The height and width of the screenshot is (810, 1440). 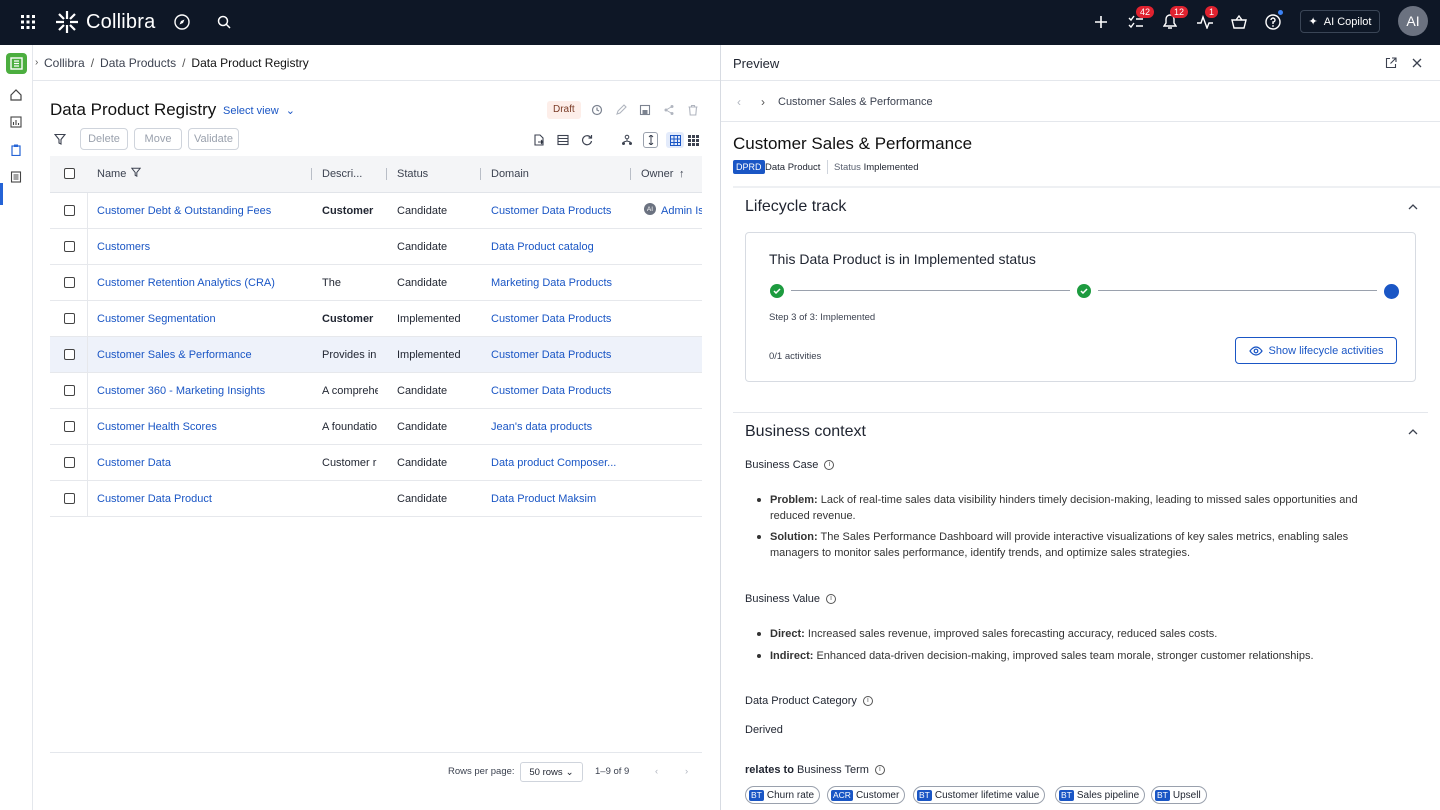 What do you see at coordinates (979, 795) in the screenshot?
I see `business-term-chip: BT Customer lifetime value` at bounding box center [979, 795].